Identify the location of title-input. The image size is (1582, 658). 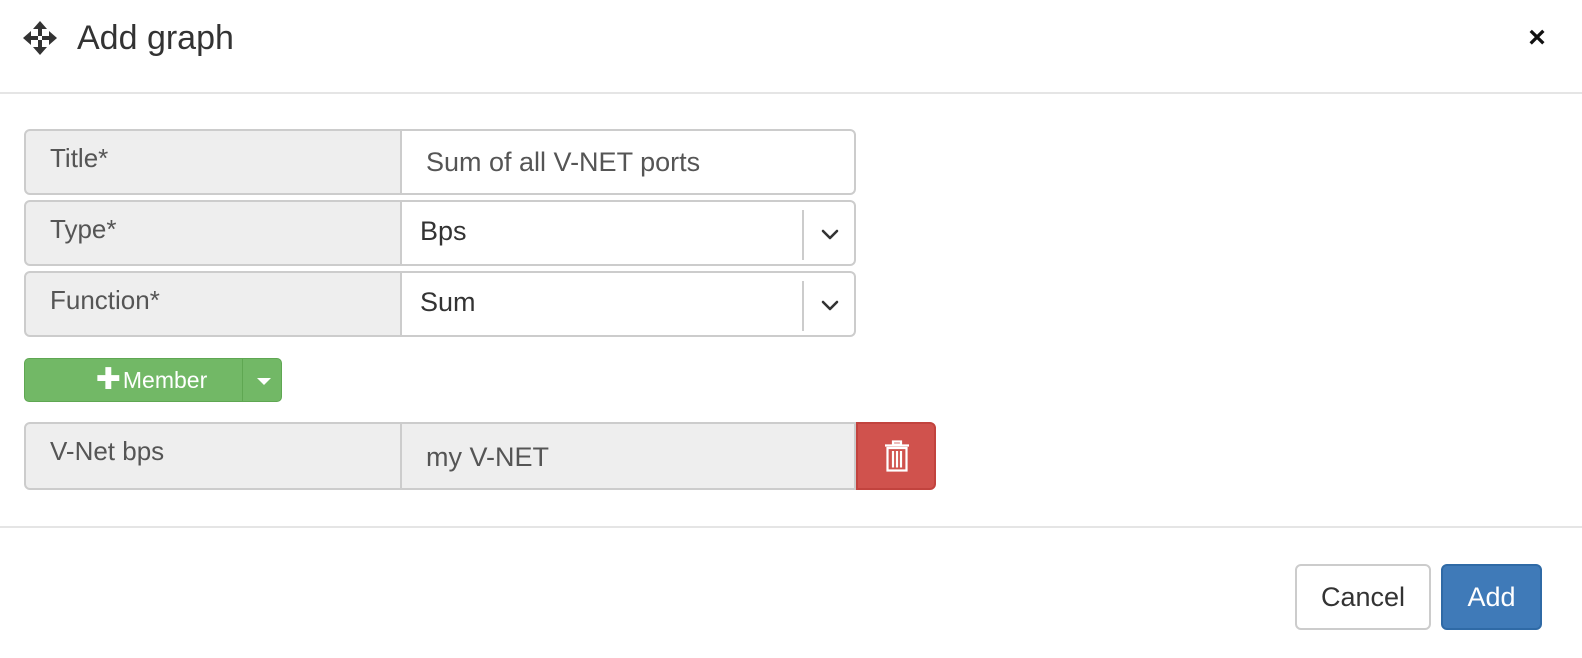
(629, 162).